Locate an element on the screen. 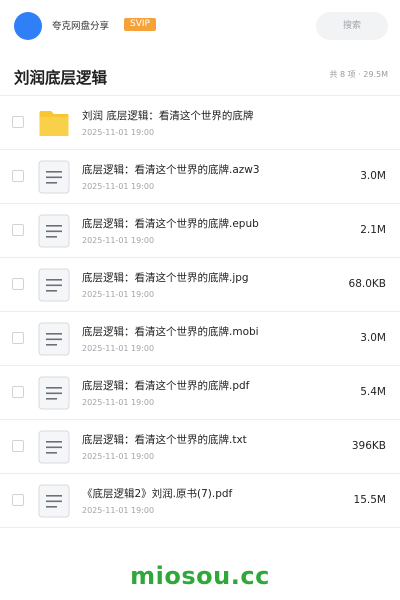  file-name: 底层逻辑：看清这个世界的底牌.pdf is located at coordinates (166, 386).